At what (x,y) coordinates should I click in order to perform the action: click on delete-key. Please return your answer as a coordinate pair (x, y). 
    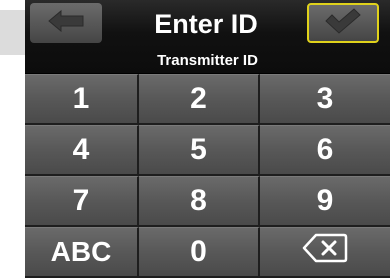
    Looking at the image, I should click on (325, 252).